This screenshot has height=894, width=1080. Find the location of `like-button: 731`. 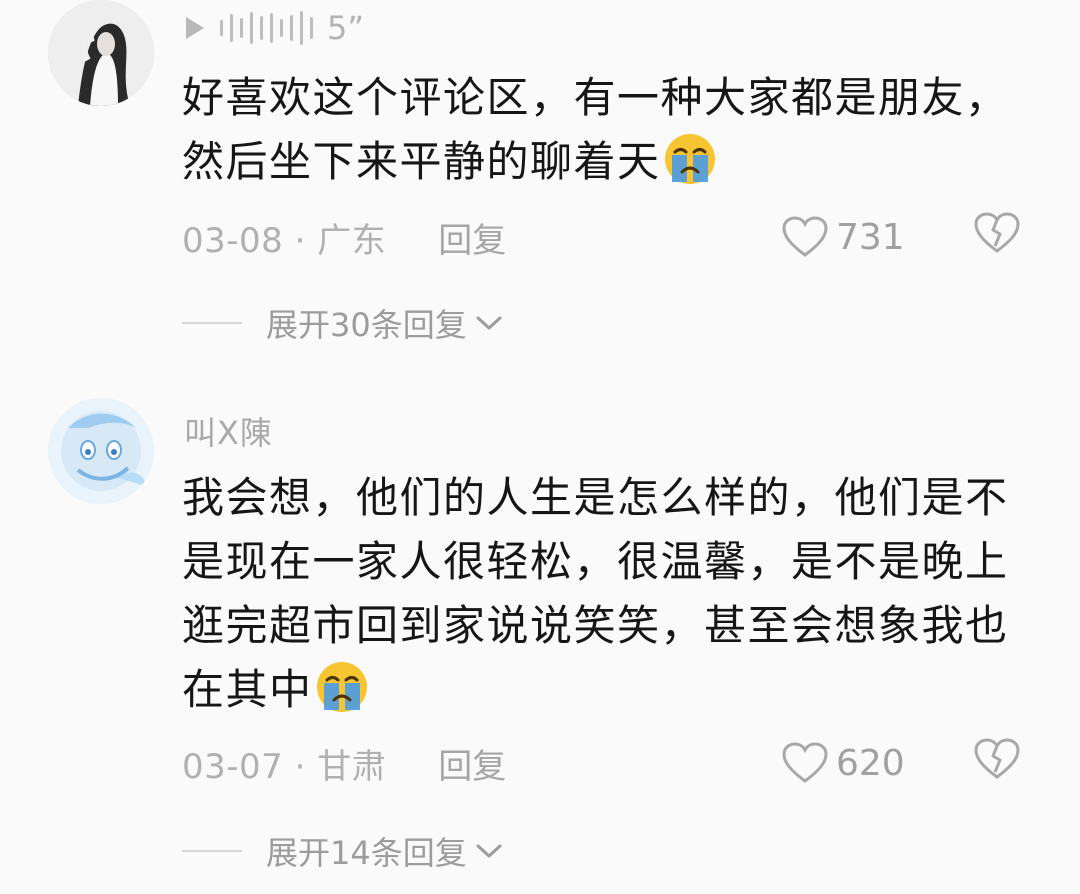

like-button: 731 is located at coordinates (843, 237).